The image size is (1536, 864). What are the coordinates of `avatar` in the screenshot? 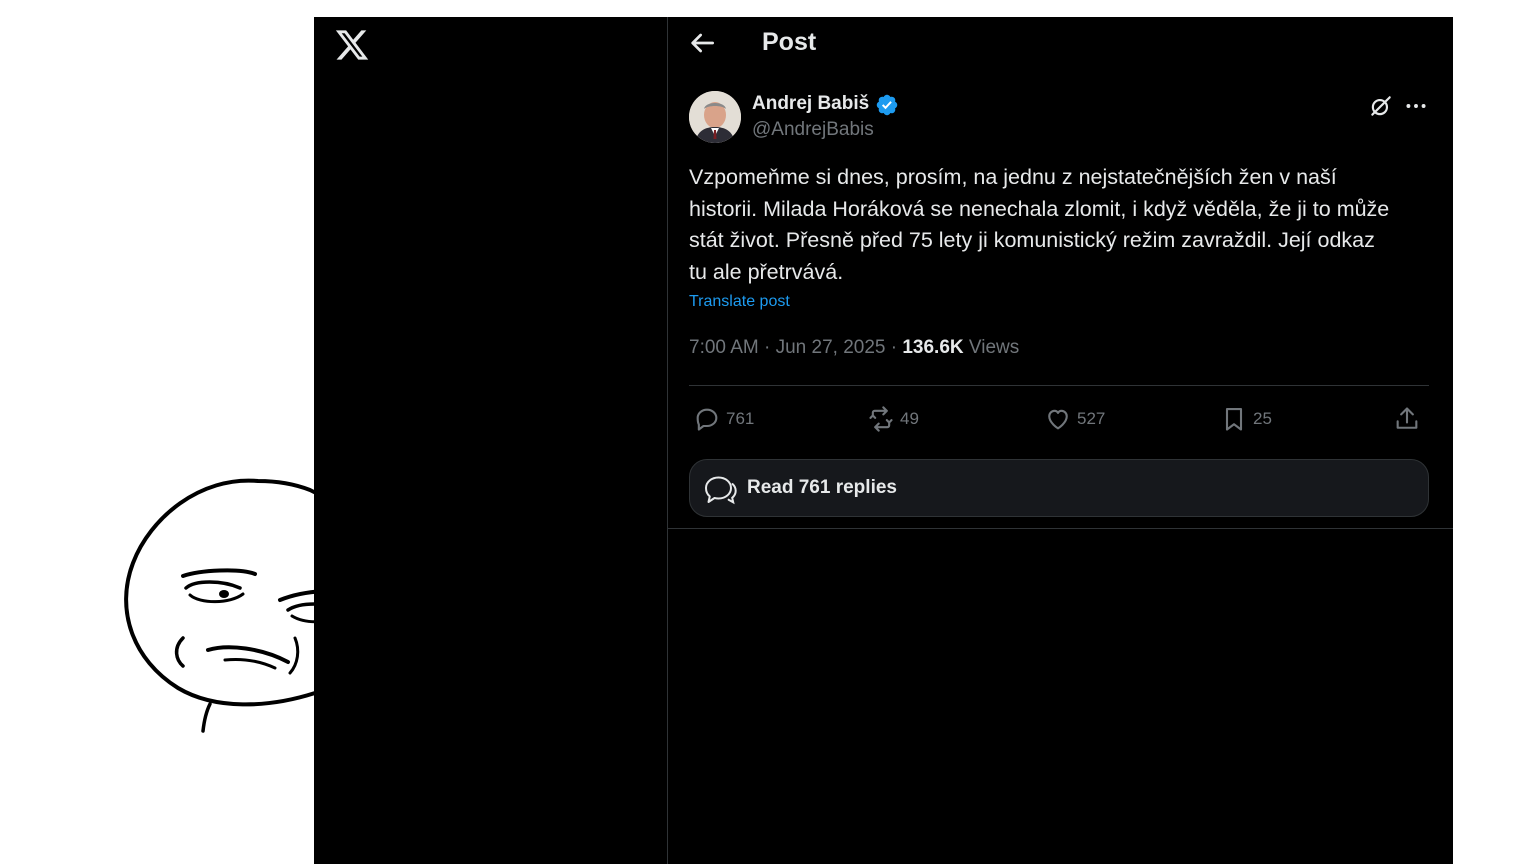 It's located at (715, 117).